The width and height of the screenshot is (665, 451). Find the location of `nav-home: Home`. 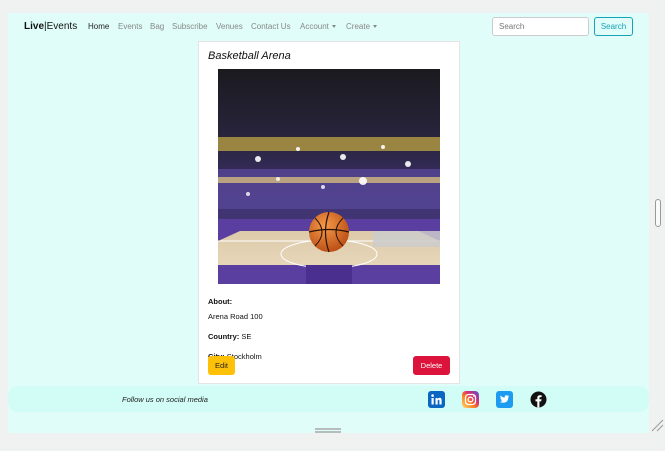

nav-home: Home is located at coordinates (98, 26).